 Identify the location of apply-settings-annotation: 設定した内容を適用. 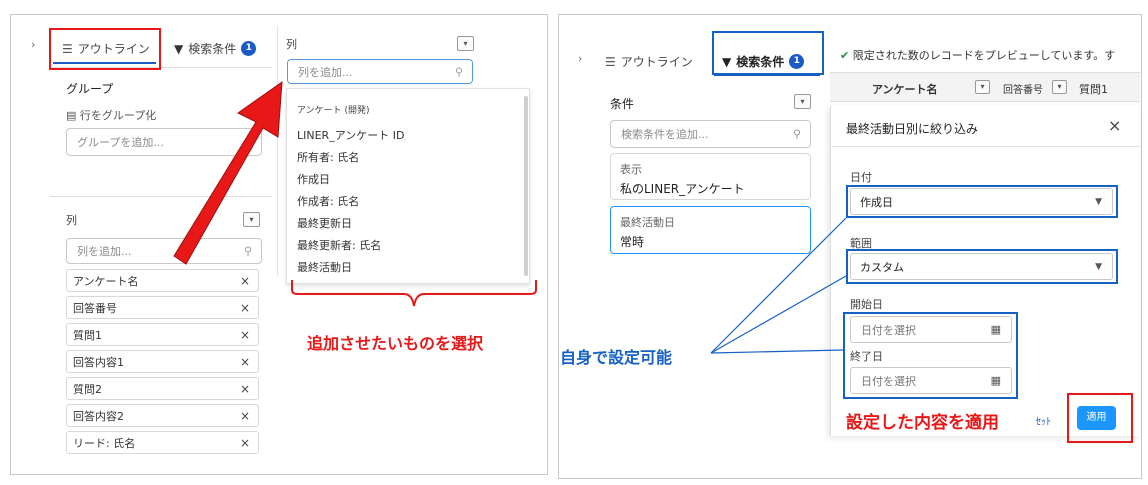
(922, 423).